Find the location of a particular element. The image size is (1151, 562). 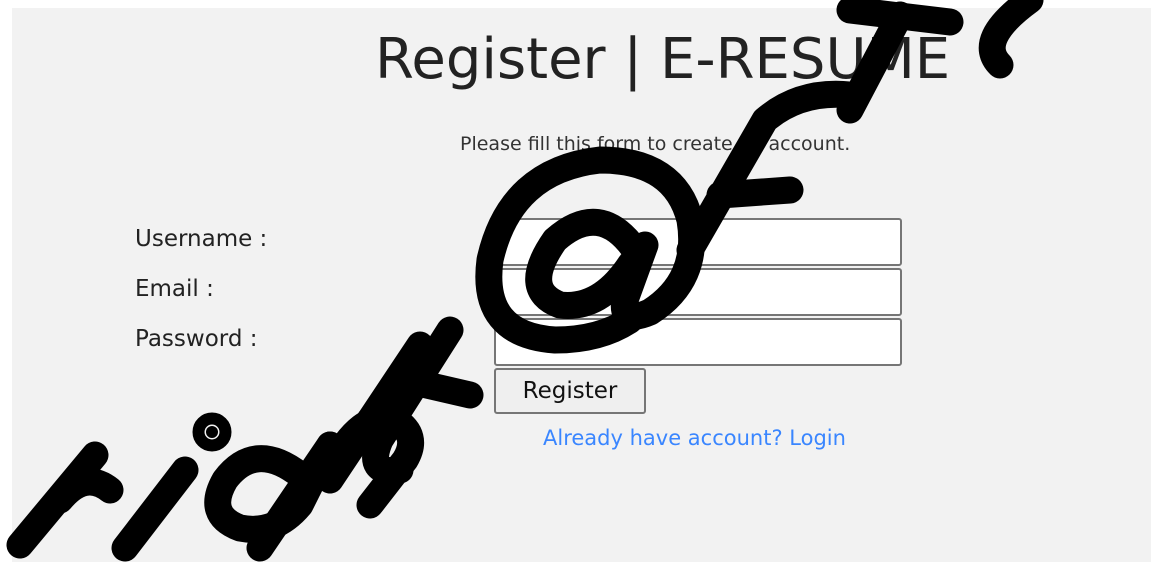

page-title: Register | E-RESUME is located at coordinates (663, 59).